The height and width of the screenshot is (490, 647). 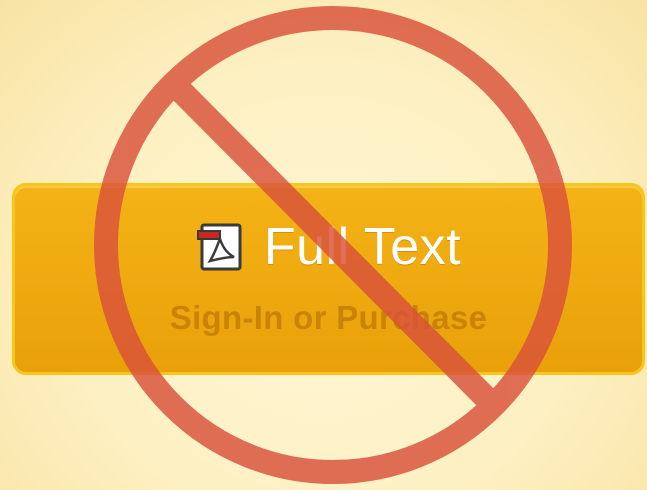 I want to click on full-text-row: Full Text, so click(x=328, y=247).